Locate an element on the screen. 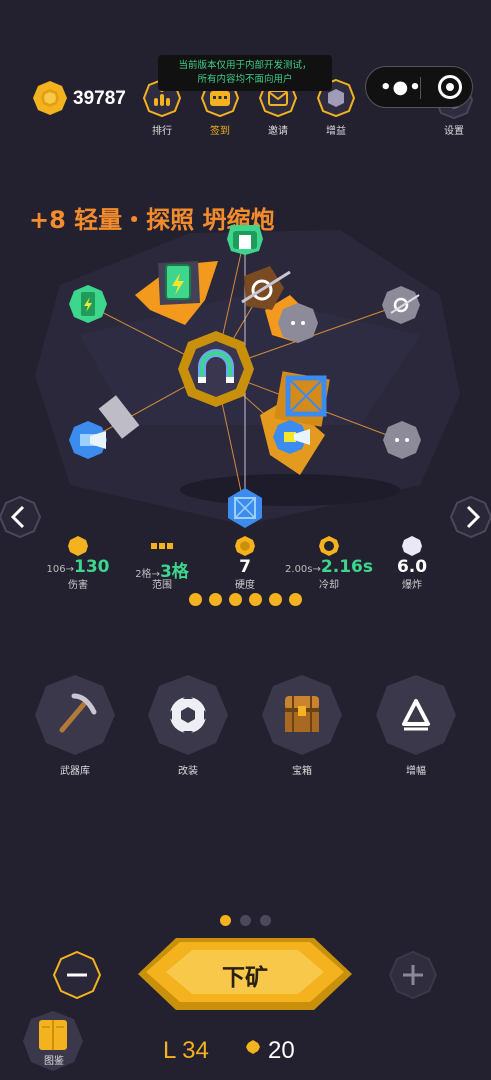 The height and width of the screenshot is (1080, 491). stat-cooldown-from: 2.00s is located at coordinates (299, 569).